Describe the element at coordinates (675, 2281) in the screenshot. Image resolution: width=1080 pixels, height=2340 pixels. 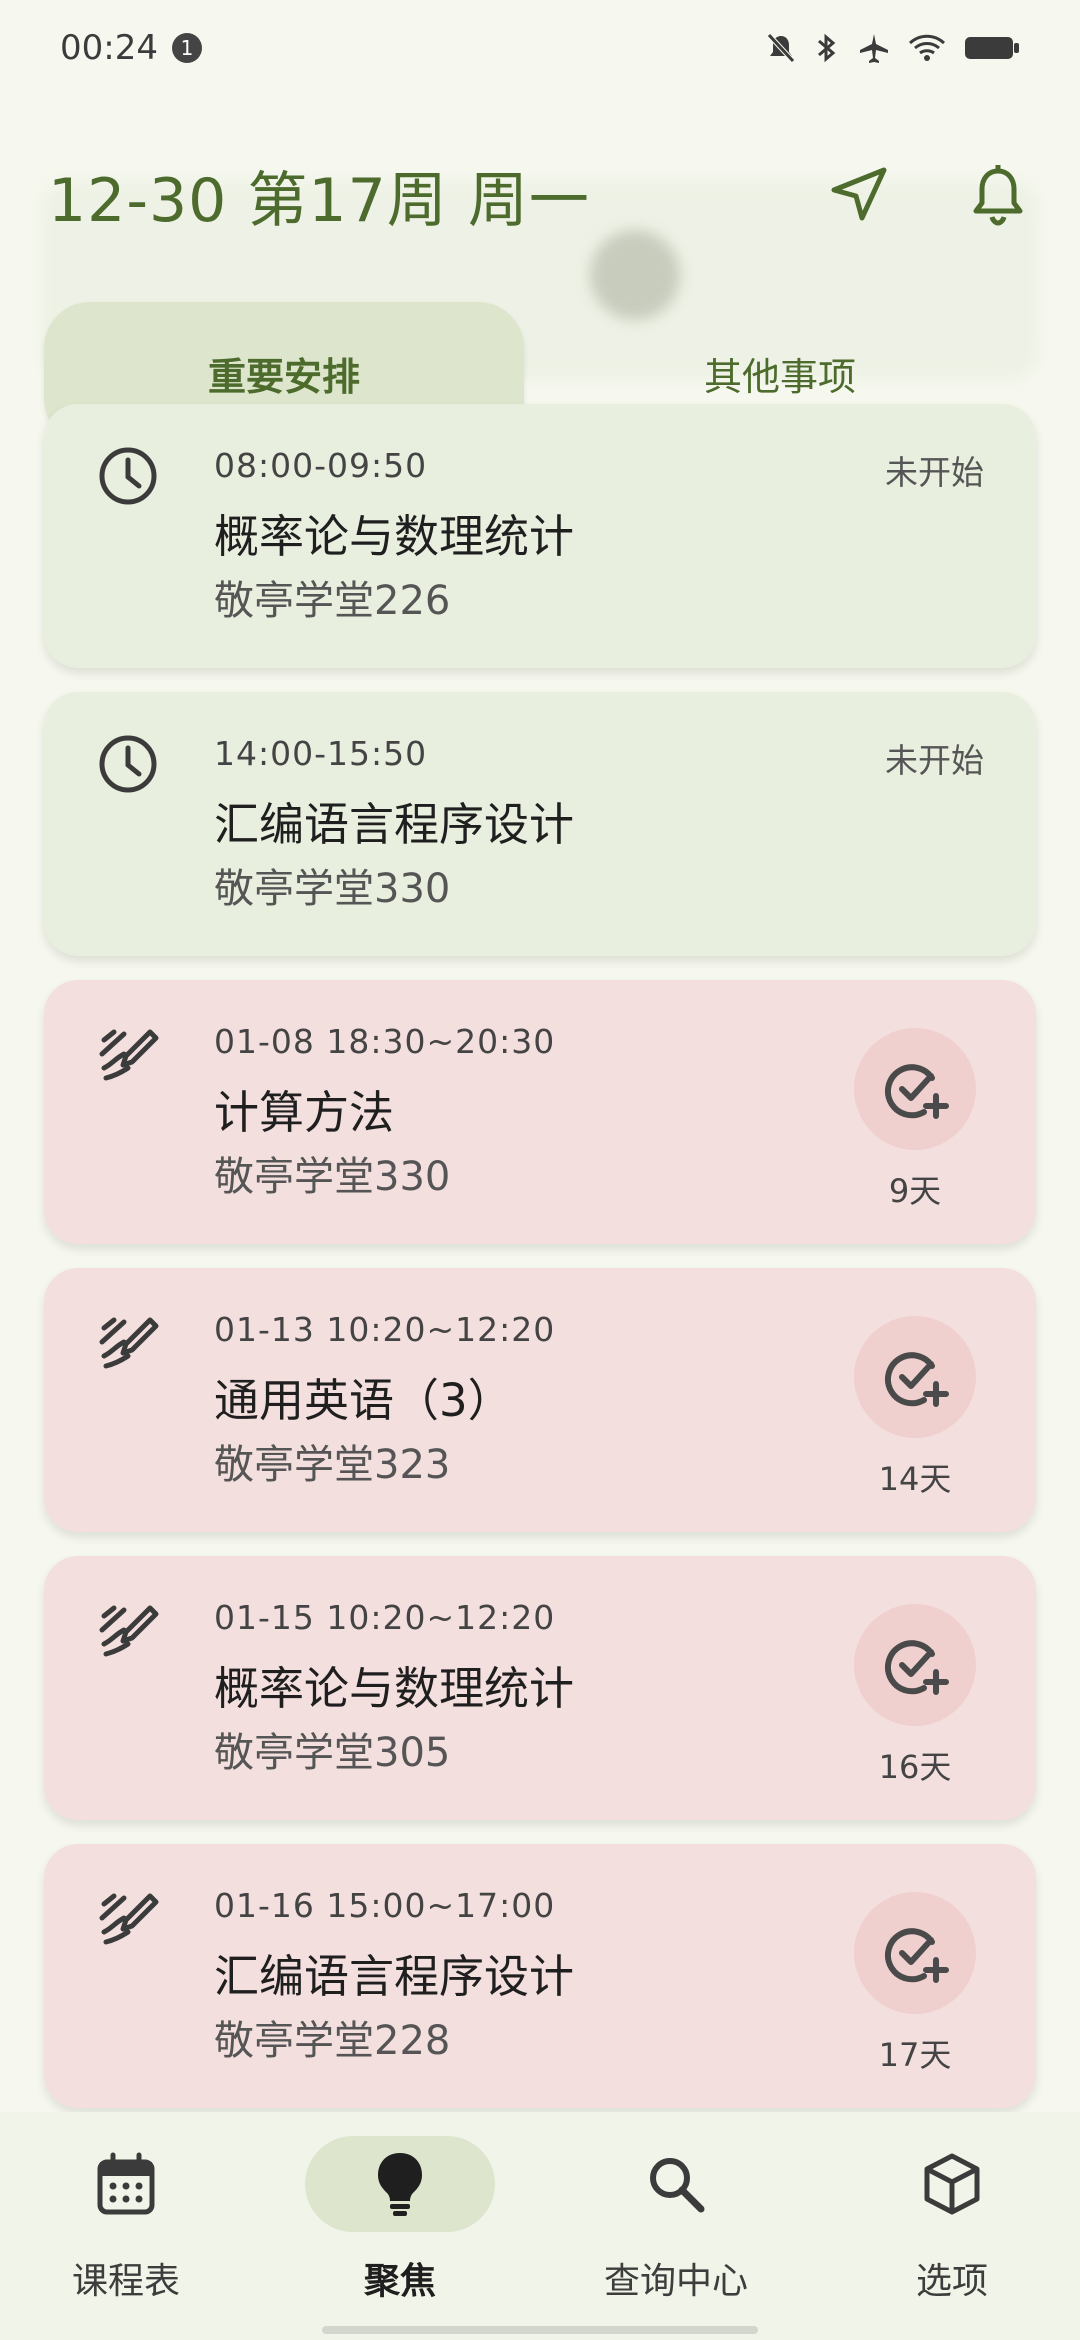
I see `nav-label: 查询中心` at that location.